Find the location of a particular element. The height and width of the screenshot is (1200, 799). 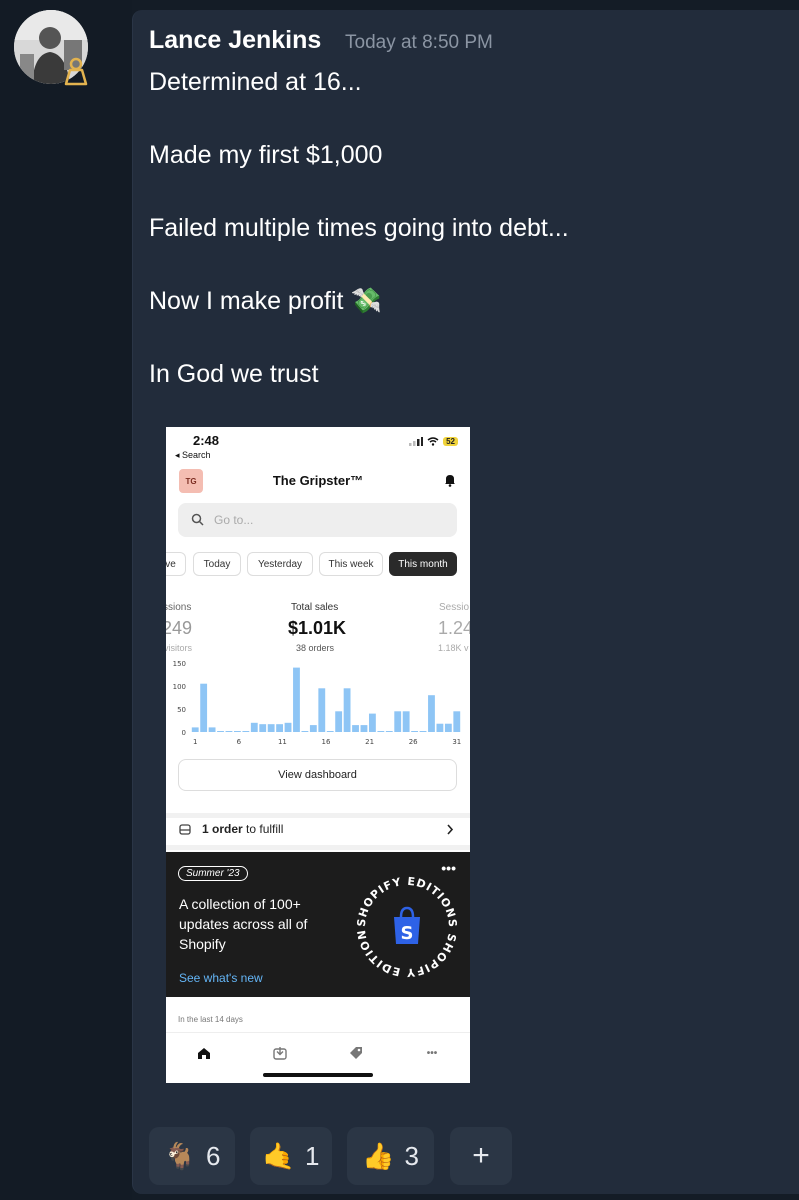

recent-label: In the last 14 days is located at coordinates (210, 1019).